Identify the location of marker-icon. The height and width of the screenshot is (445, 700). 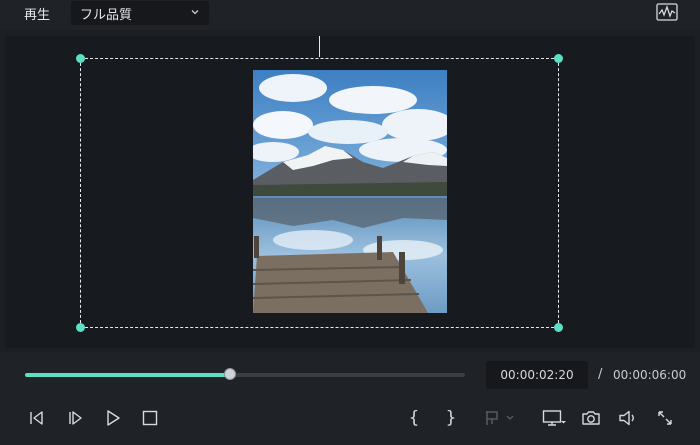
(500, 418).